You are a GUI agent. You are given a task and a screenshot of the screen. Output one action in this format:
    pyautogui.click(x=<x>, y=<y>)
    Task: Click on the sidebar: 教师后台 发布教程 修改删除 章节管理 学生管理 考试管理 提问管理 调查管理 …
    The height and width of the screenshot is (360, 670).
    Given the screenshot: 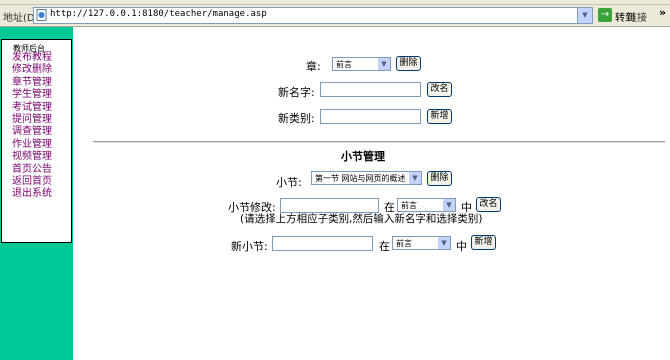 What is the action you would take?
    pyautogui.click(x=36, y=193)
    